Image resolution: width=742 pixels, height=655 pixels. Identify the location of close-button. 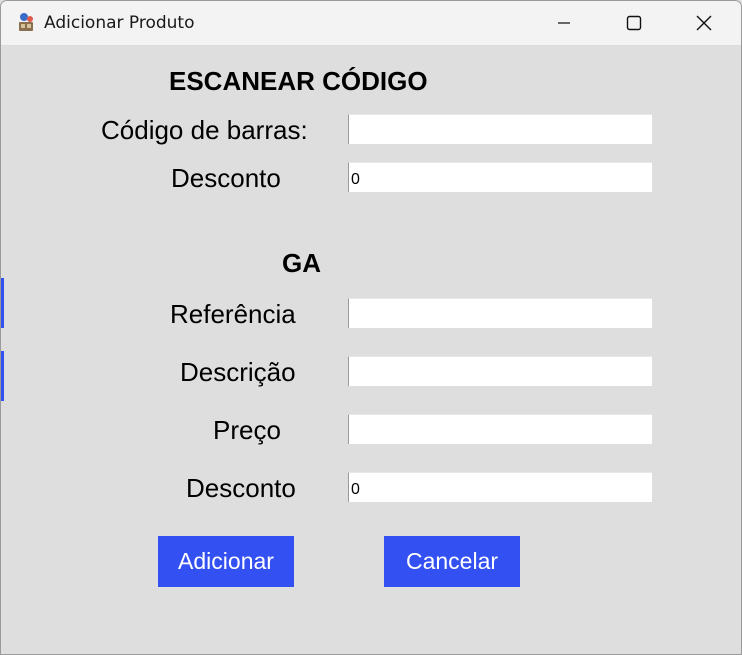
(704, 23).